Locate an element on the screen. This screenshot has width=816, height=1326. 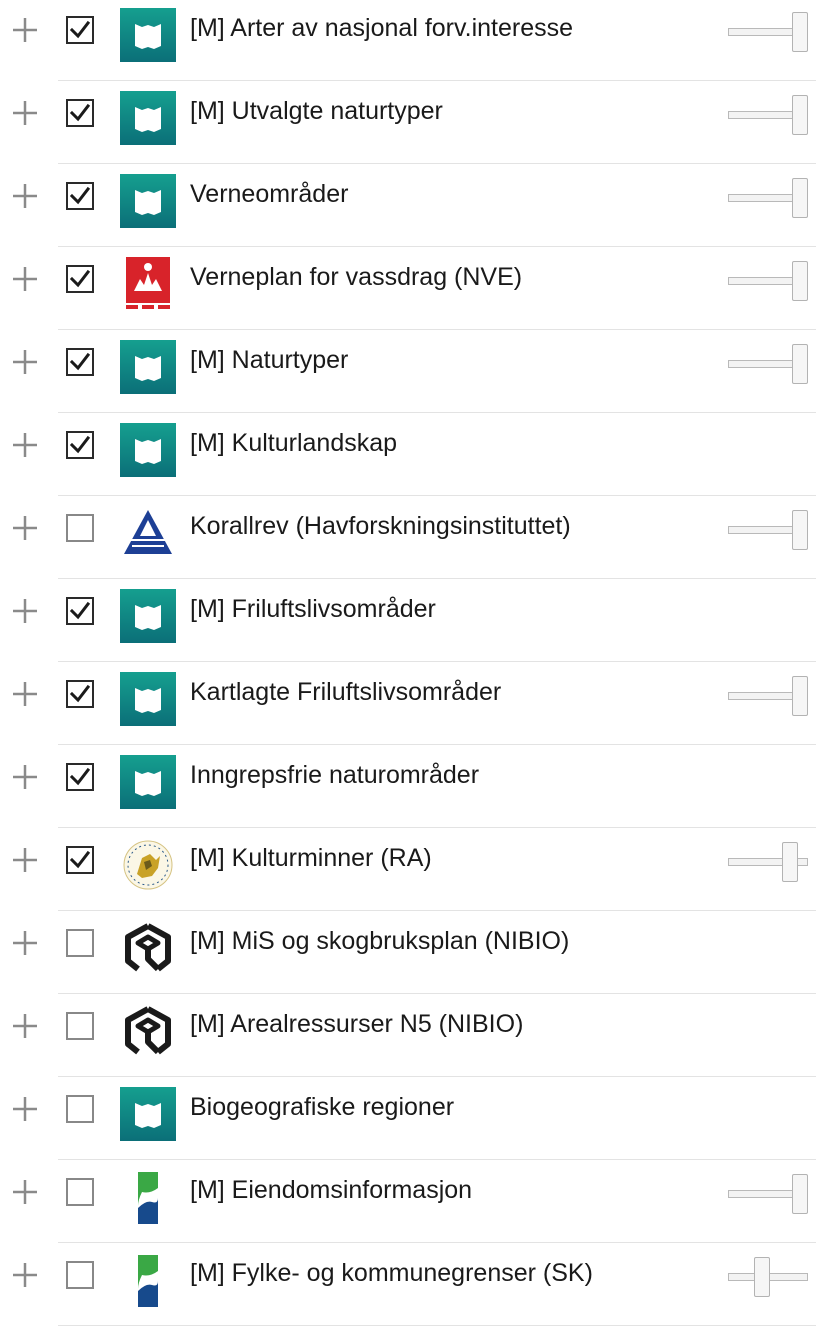
layer-label: Korallrev (Havforskningsinstituttet) is located at coordinates (380, 526).